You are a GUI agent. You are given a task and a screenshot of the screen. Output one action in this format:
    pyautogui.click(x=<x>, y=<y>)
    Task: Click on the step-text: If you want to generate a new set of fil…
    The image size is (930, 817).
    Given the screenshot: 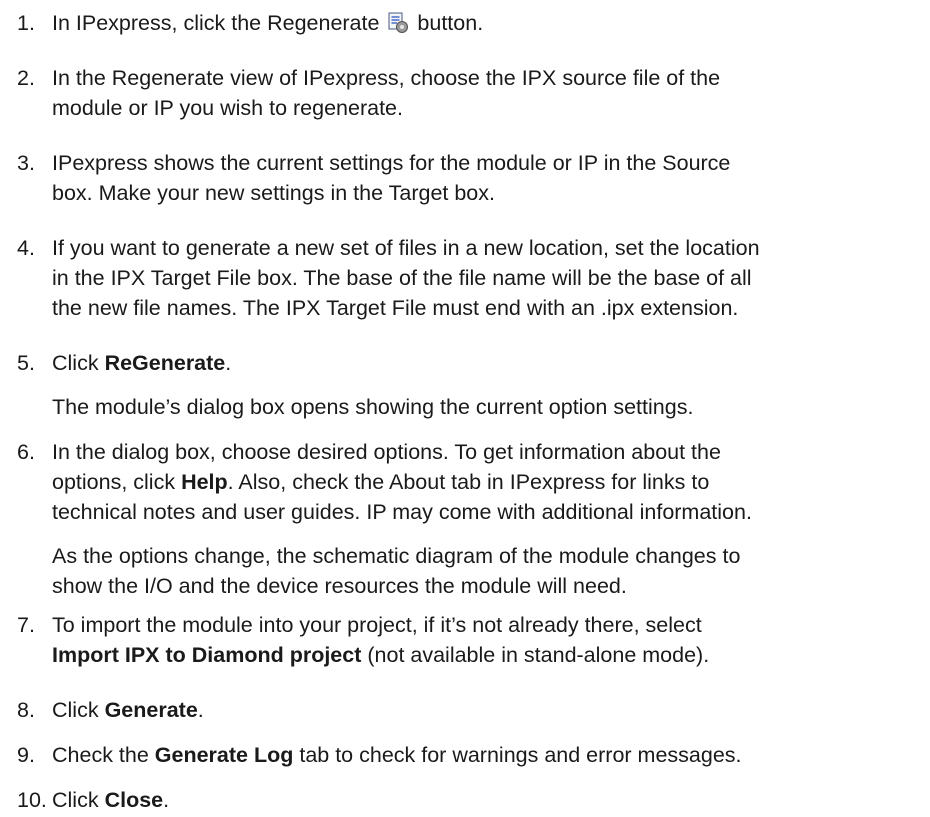 What is the action you would take?
    pyautogui.click(x=488, y=278)
    